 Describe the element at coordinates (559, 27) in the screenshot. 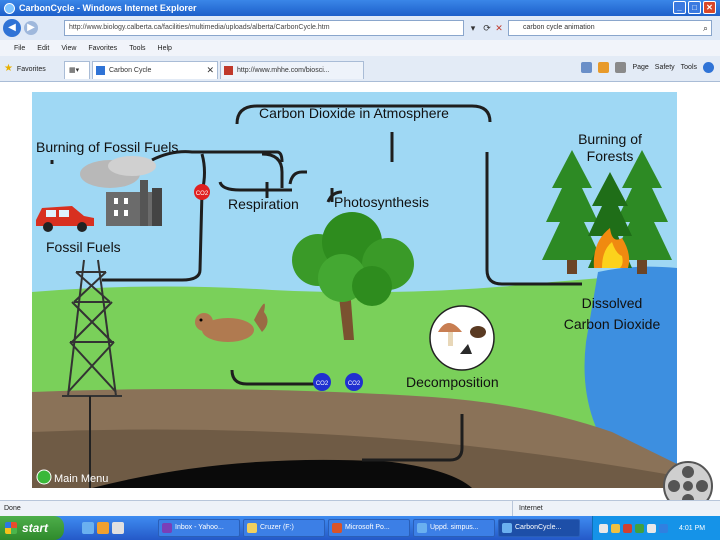

I see `search-value: carbon cycle animation` at that location.